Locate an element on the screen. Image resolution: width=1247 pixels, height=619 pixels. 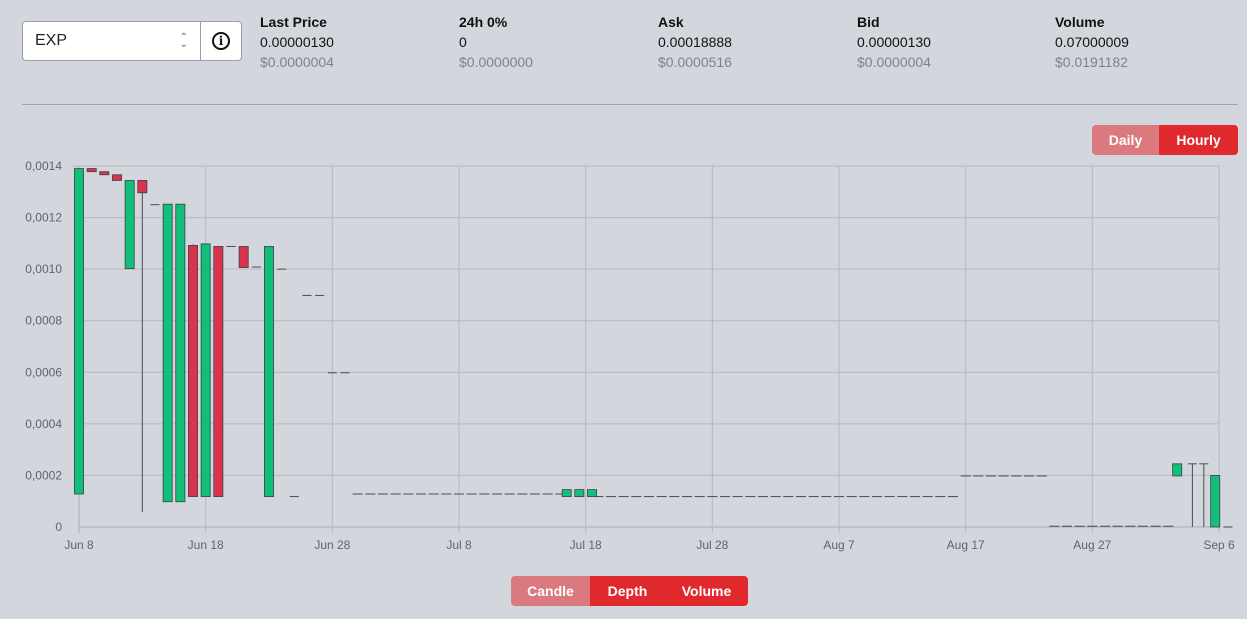
view-toggle: Candle Depth Volume is located at coordinates (629, 591).